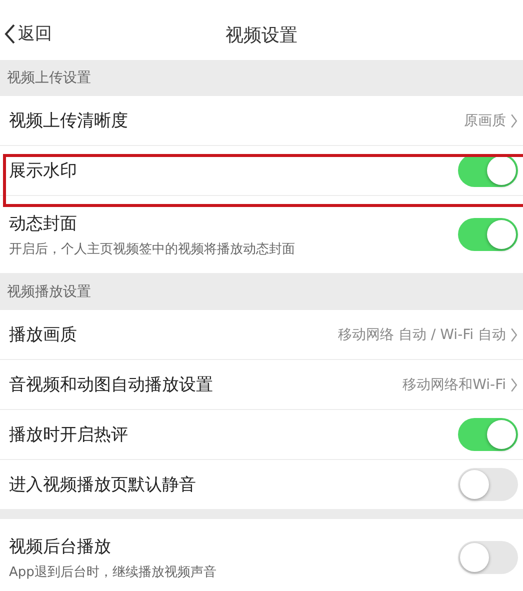 Image resolution: width=523 pixels, height=591 pixels. I want to click on setting-label: 视频后台播放, so click(60, 547).